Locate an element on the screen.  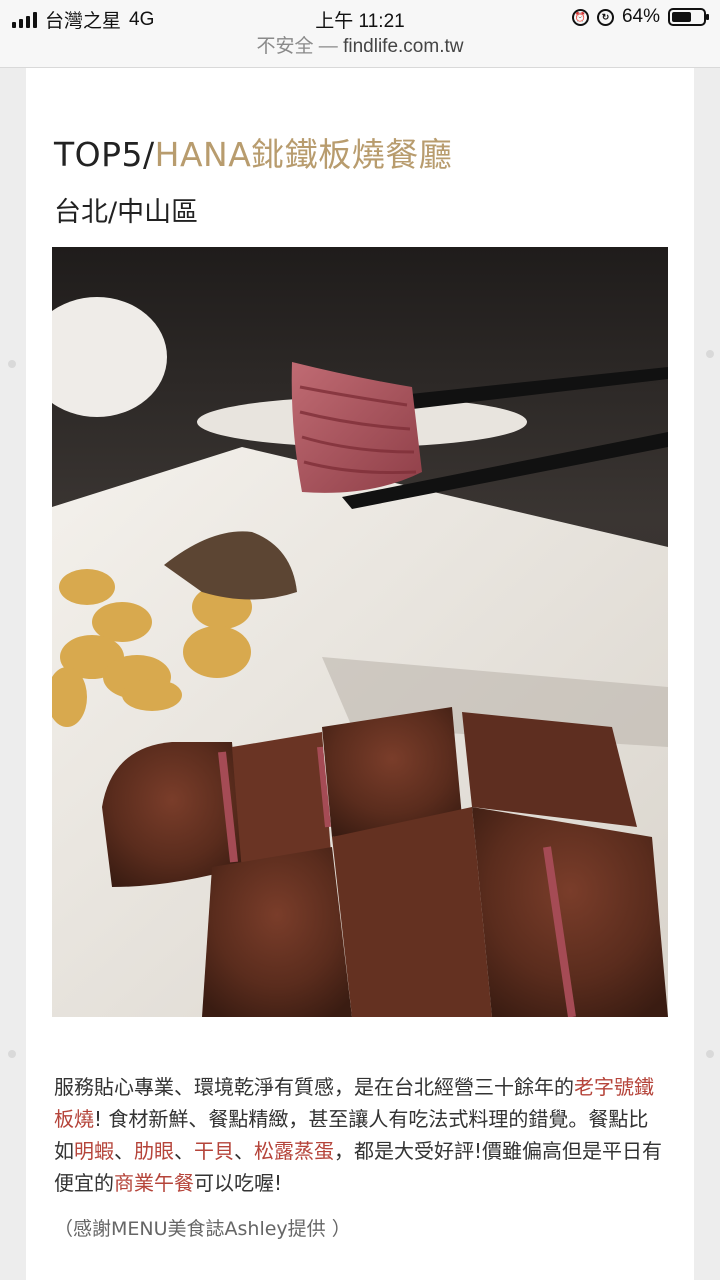
battery-percent: 64% is located at coordinates (640, 16).